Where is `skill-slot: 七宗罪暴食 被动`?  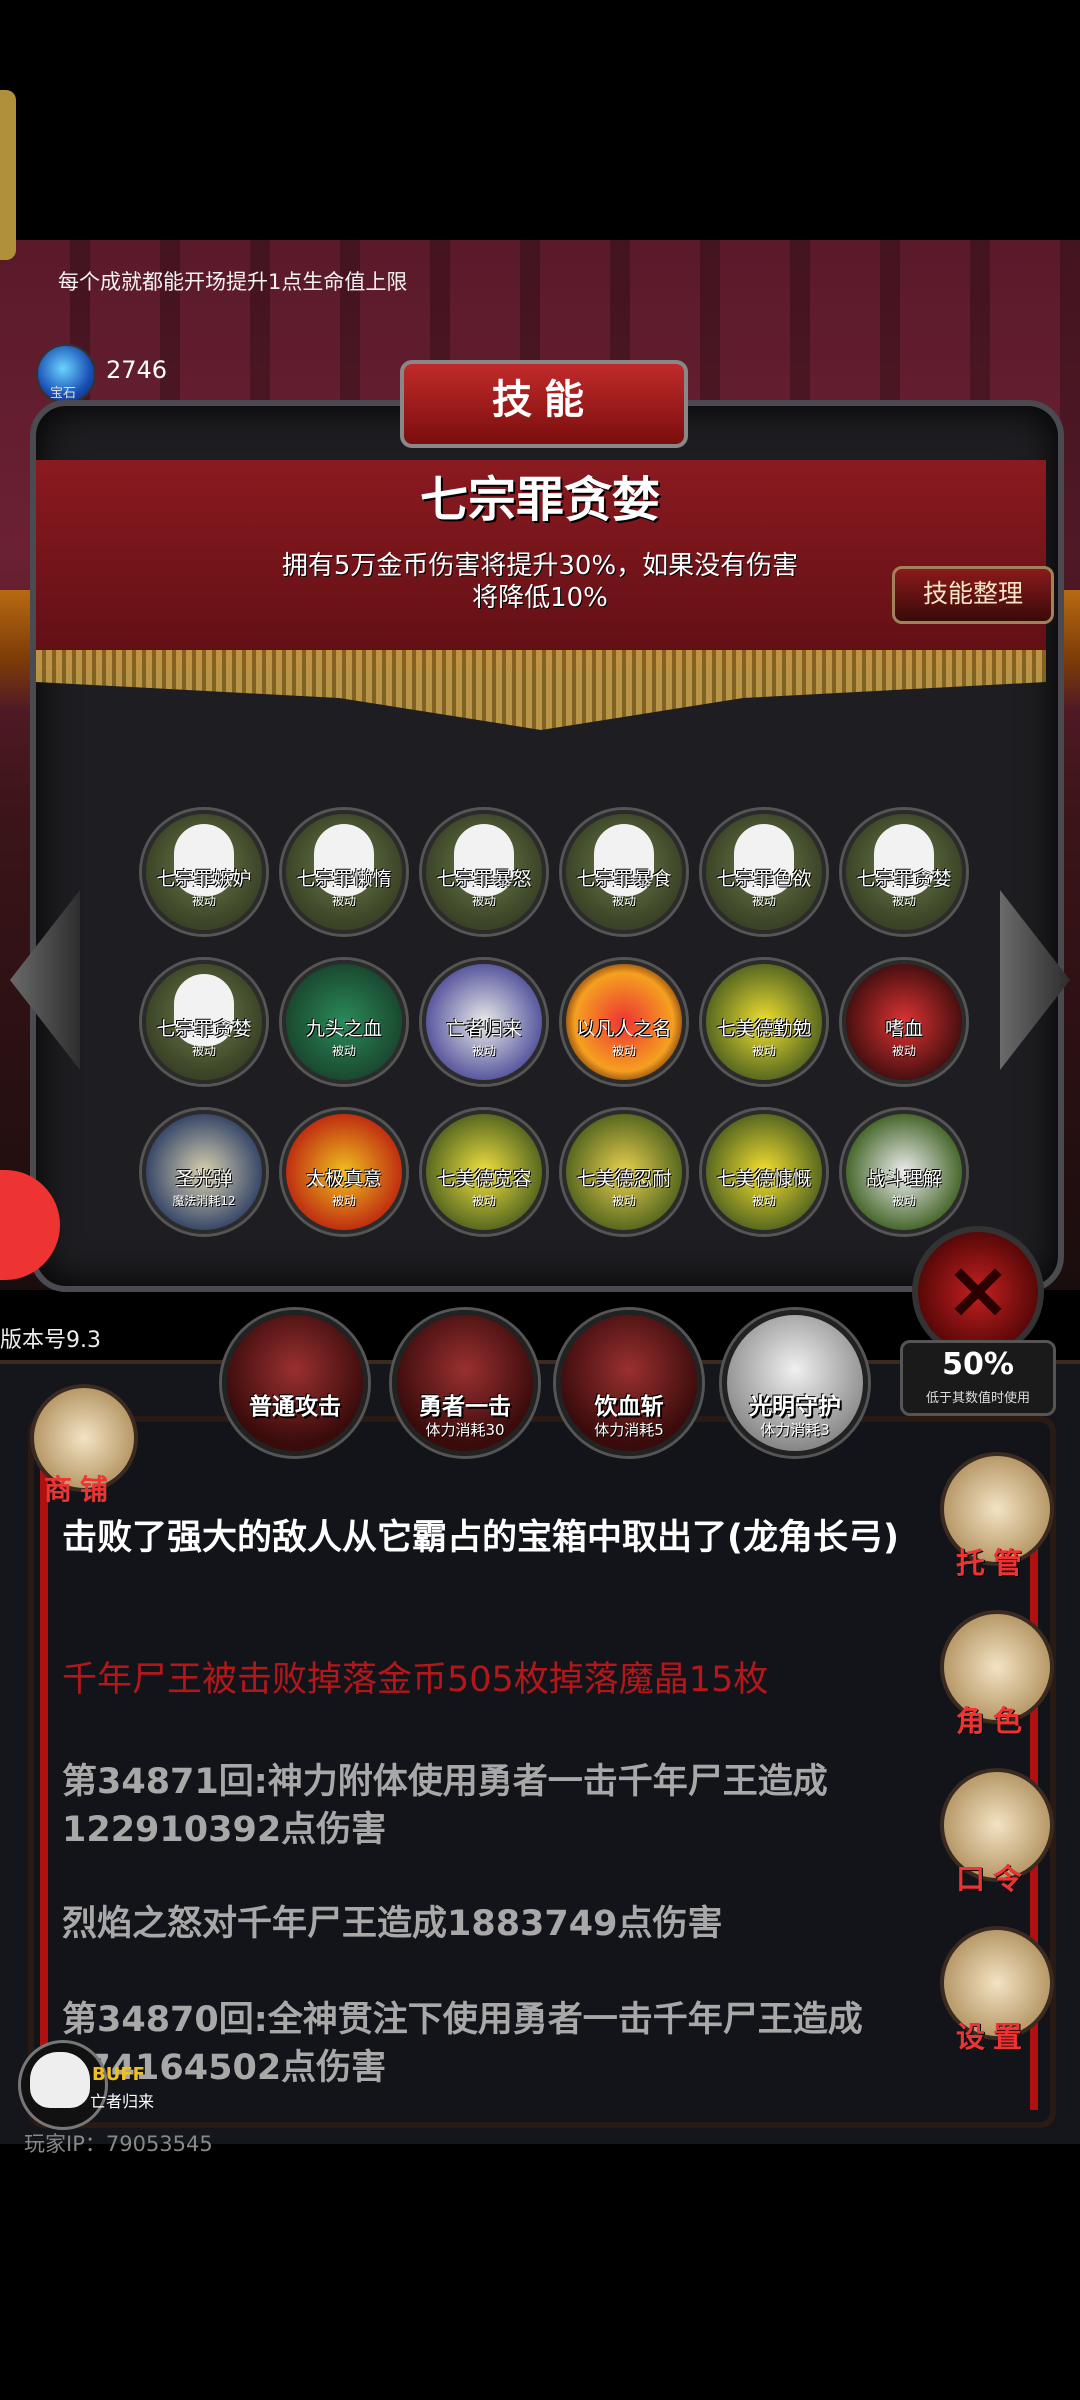 skill-slot: 七宗罪暴食 被动 is located at coordinates (624, 872).